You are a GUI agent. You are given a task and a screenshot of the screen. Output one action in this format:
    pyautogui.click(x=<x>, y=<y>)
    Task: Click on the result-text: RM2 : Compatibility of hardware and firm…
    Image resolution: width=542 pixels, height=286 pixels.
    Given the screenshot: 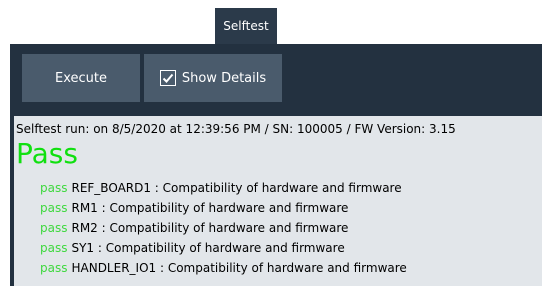 What is the action you would take?
    pyautogui.click(x=210, y=228)
    